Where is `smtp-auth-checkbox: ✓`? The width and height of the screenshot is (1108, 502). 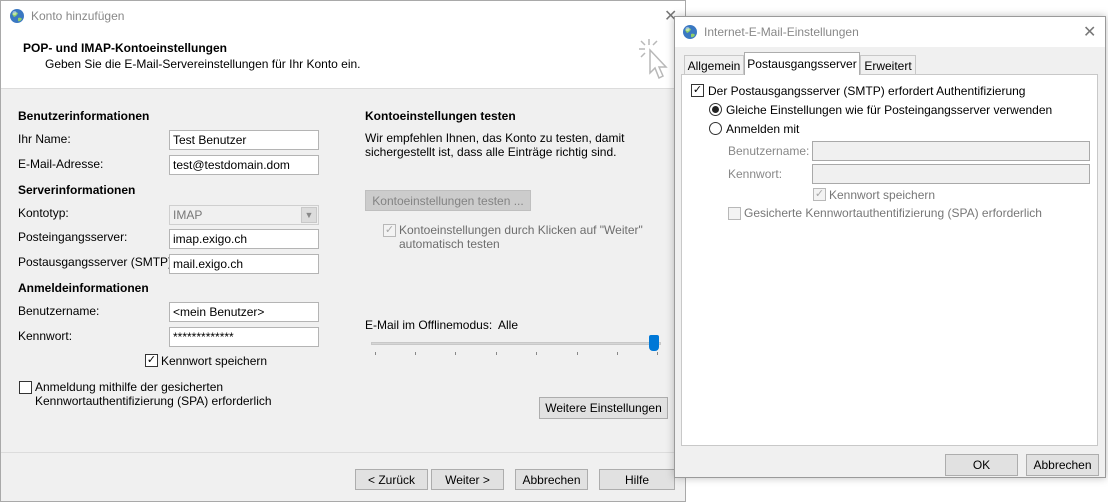 smtp-auth-checkbox: ✓ is located at coordinates (697, 90).